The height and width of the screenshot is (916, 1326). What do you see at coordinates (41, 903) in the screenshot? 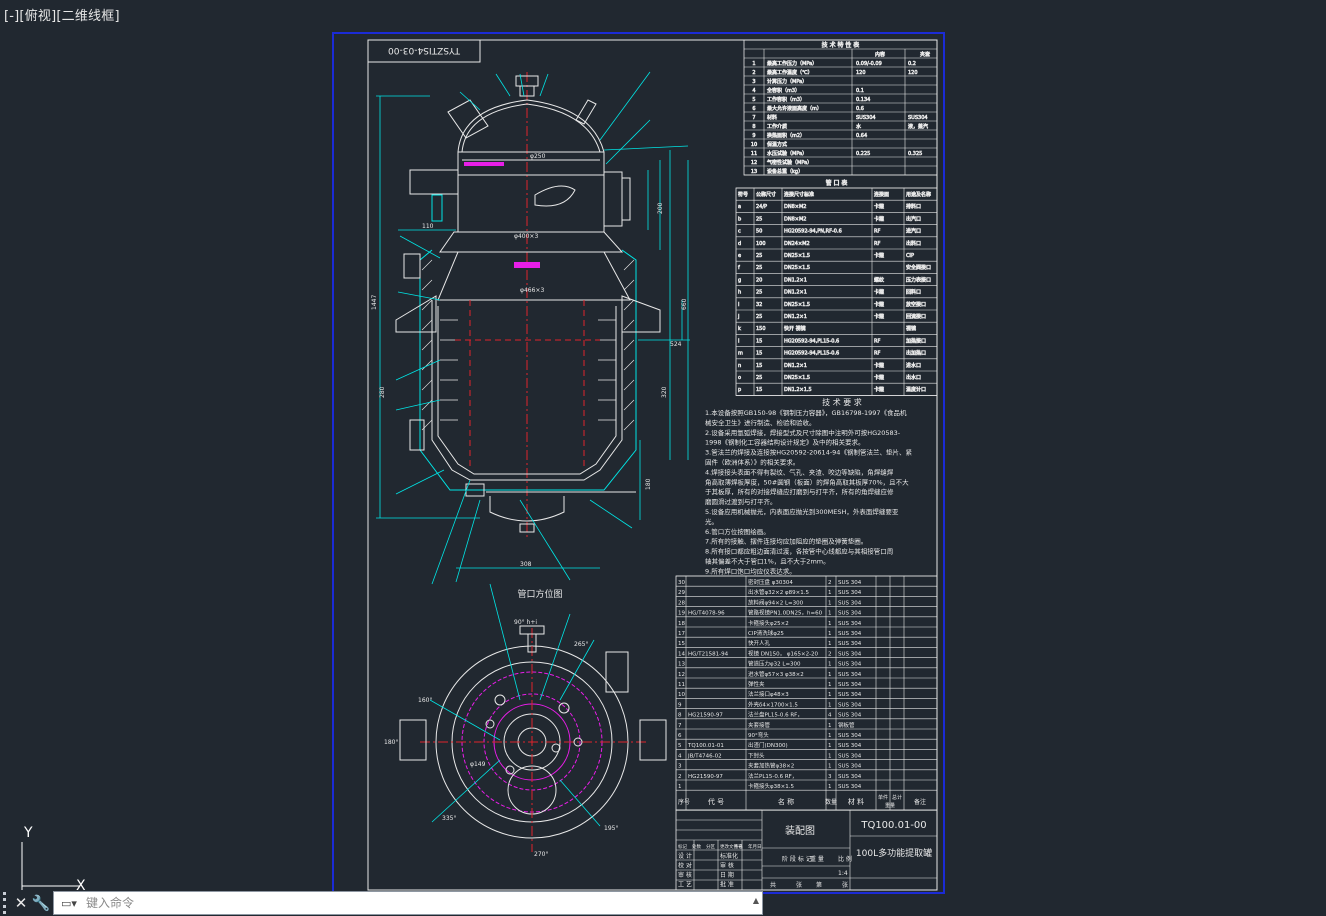
I see `wrench-icon: 🔧` at bounding box center [41, 903].